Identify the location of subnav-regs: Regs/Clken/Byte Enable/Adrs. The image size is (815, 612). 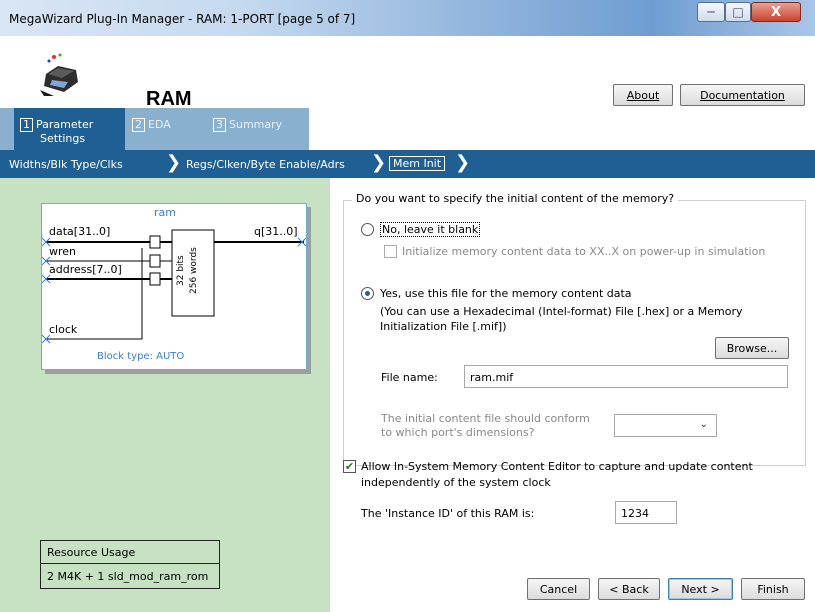
(265, 164).